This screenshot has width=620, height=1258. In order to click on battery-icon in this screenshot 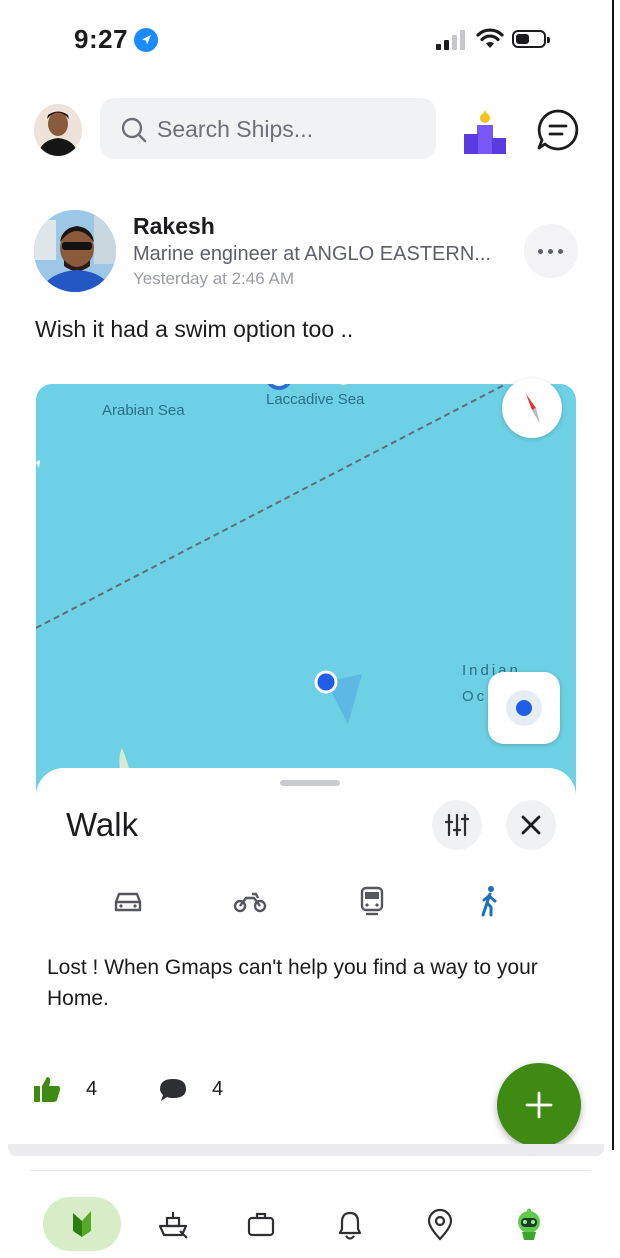, I will do `click(531, 39)`.